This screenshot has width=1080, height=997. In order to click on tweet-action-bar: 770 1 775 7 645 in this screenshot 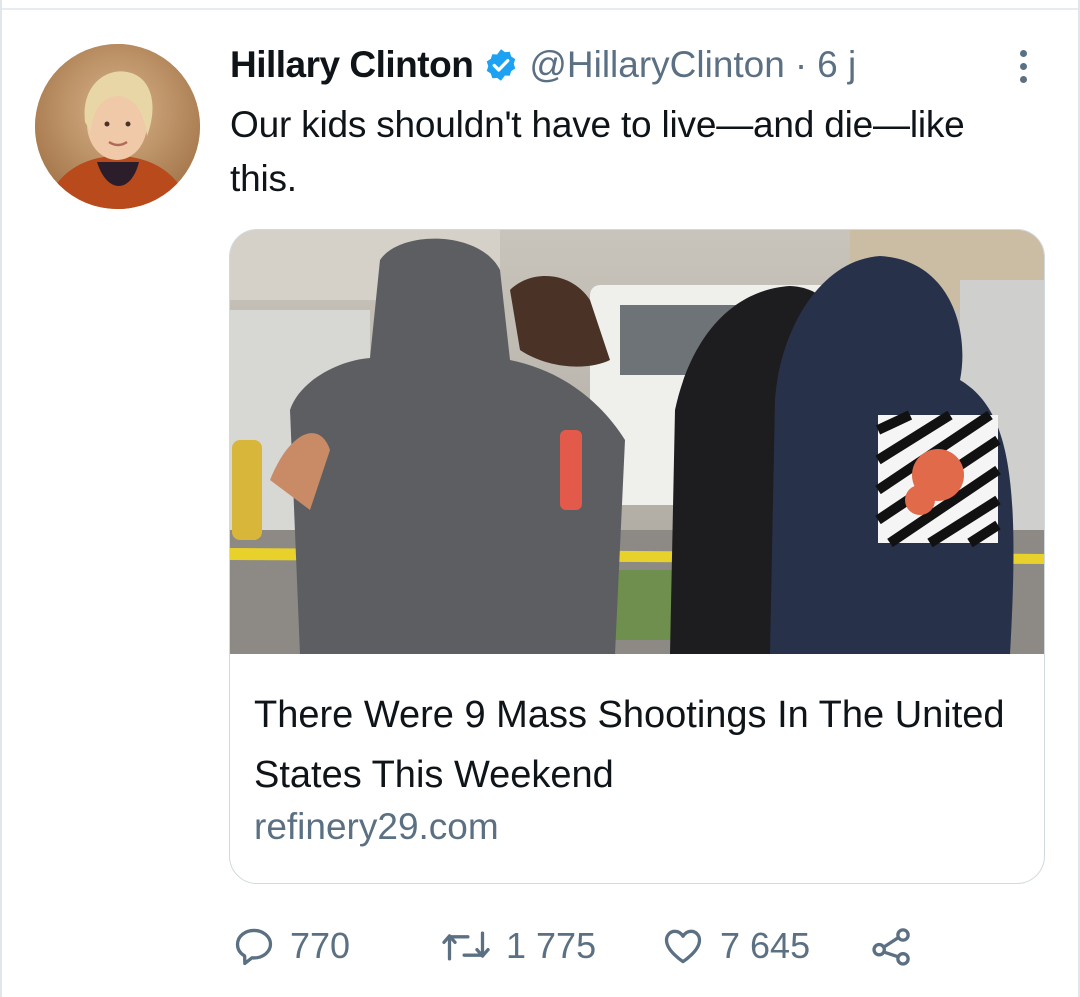, I will do `click(582, 946)`.